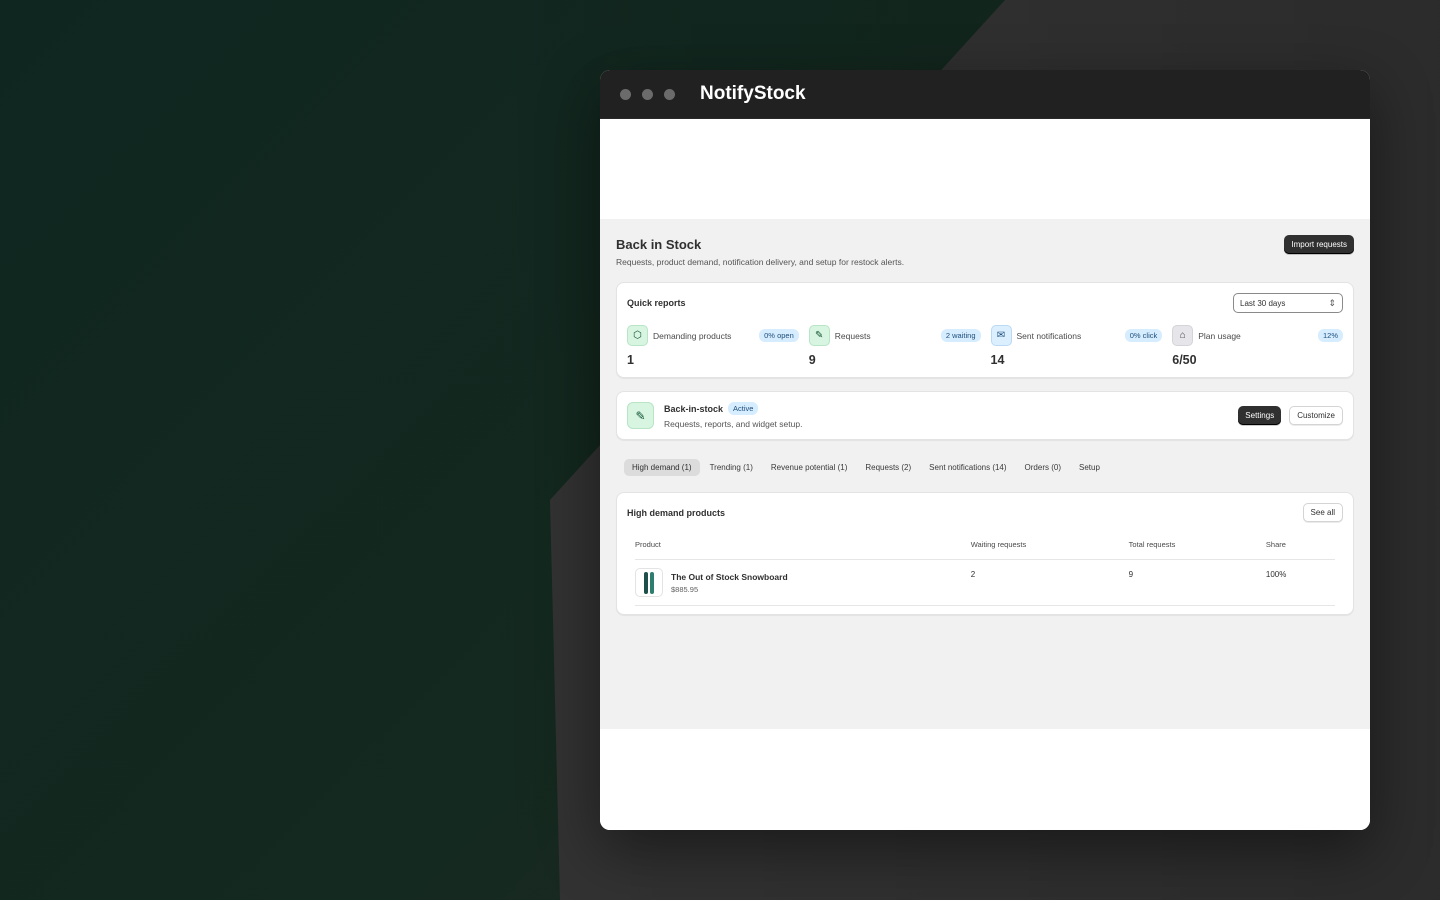 The width and height of the screenshot is (1440, 900). What do you see at coordinates (1257, 346) in the screenshot?
I see `stat-plan-usage: ⌂ Plan usage 12% 6/50` at bounding box center [1257, 346].